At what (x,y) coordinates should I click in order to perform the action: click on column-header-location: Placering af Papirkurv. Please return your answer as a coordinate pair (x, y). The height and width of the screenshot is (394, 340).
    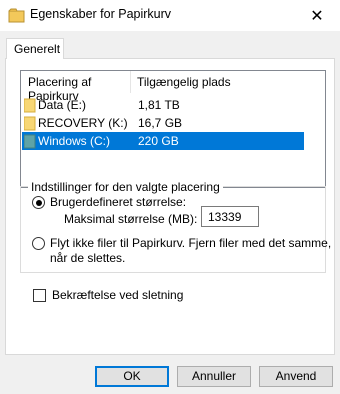
    Looking at the image, I should click on (76, 87).